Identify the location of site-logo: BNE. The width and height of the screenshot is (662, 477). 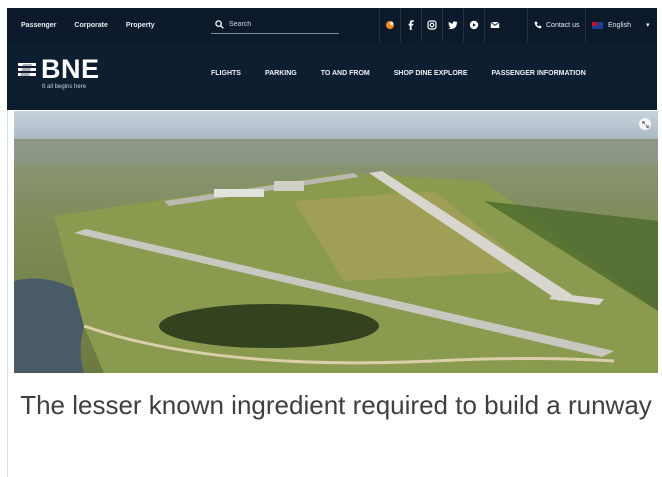
(58, 69).